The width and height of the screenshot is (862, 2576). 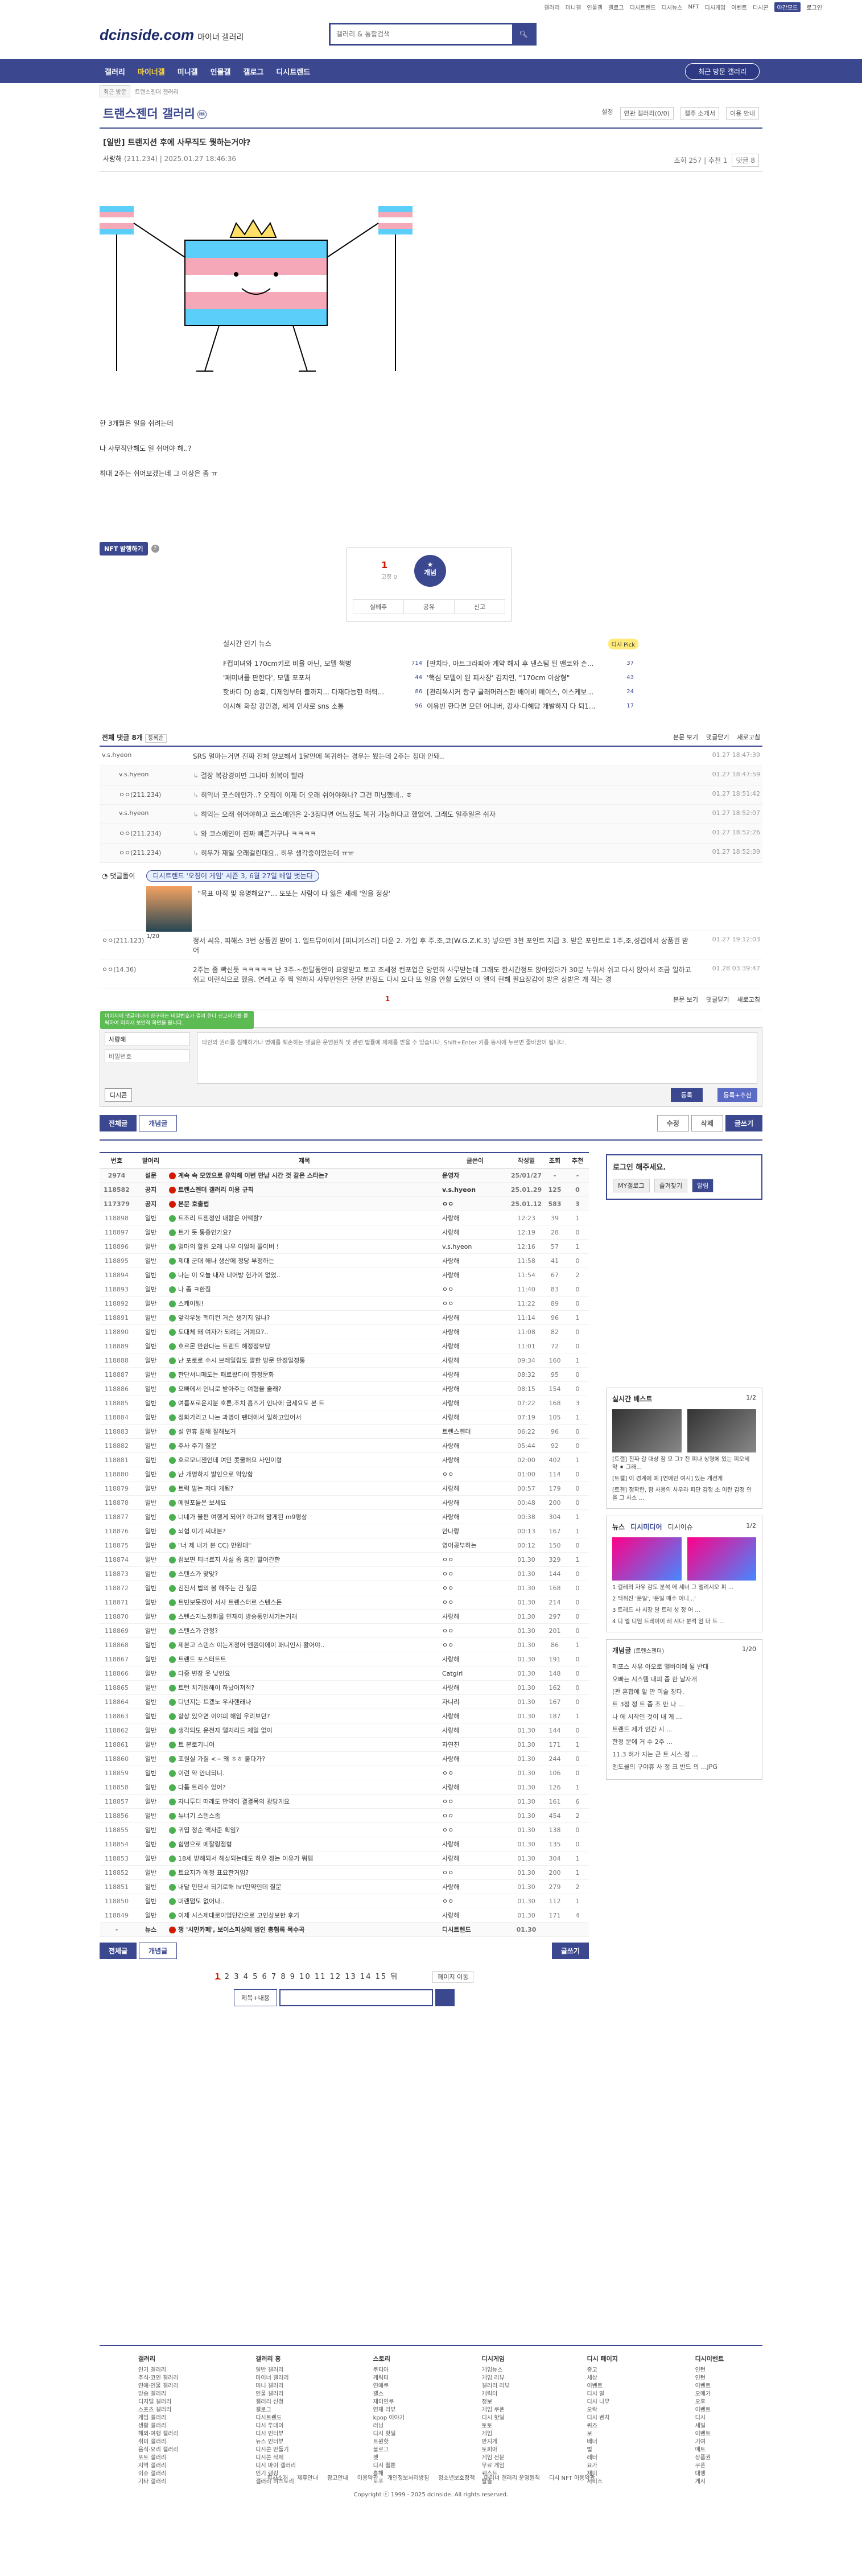 What do you see at coordinates (344, 1318) in the screenshot?
I see `table-row: 118891 일반 앞각우동 헥미컨 거슨 생기지 않나? 사랑해 11:14 96 1` at bounding box center [344, 1318].